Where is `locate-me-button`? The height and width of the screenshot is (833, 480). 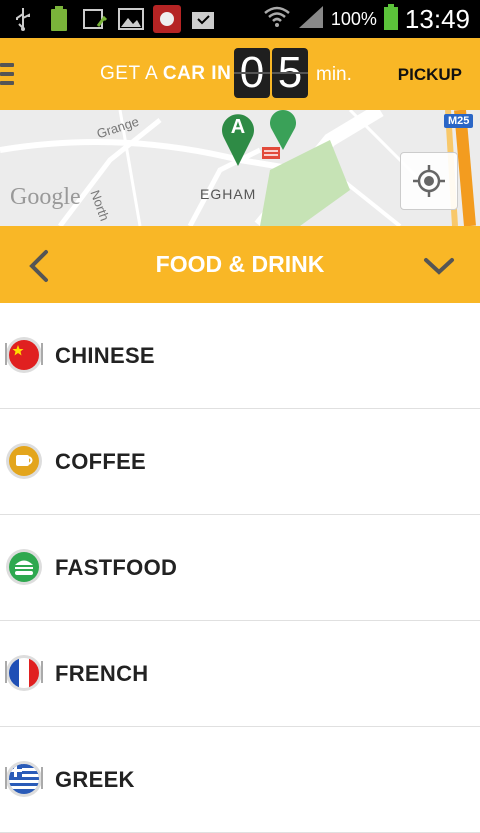 locate-me-button is located at coordinates (429, 181).